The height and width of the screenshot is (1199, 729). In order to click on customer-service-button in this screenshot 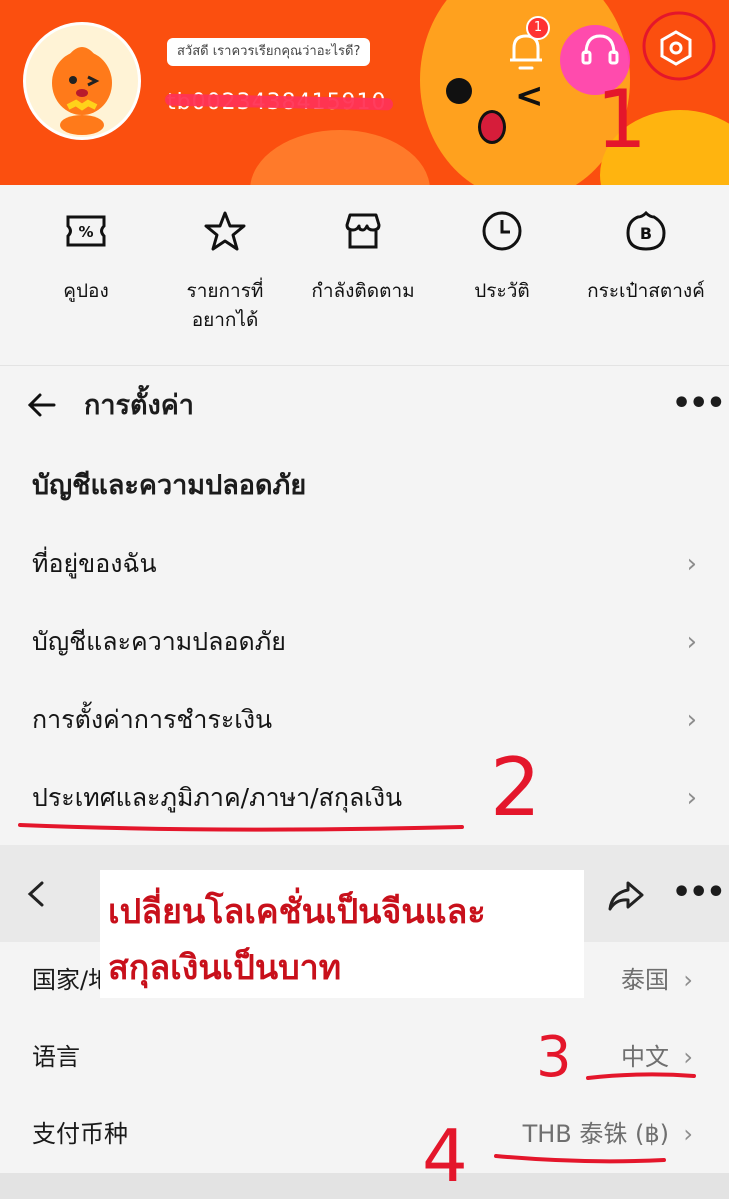, I will do `click(600, 50)`.